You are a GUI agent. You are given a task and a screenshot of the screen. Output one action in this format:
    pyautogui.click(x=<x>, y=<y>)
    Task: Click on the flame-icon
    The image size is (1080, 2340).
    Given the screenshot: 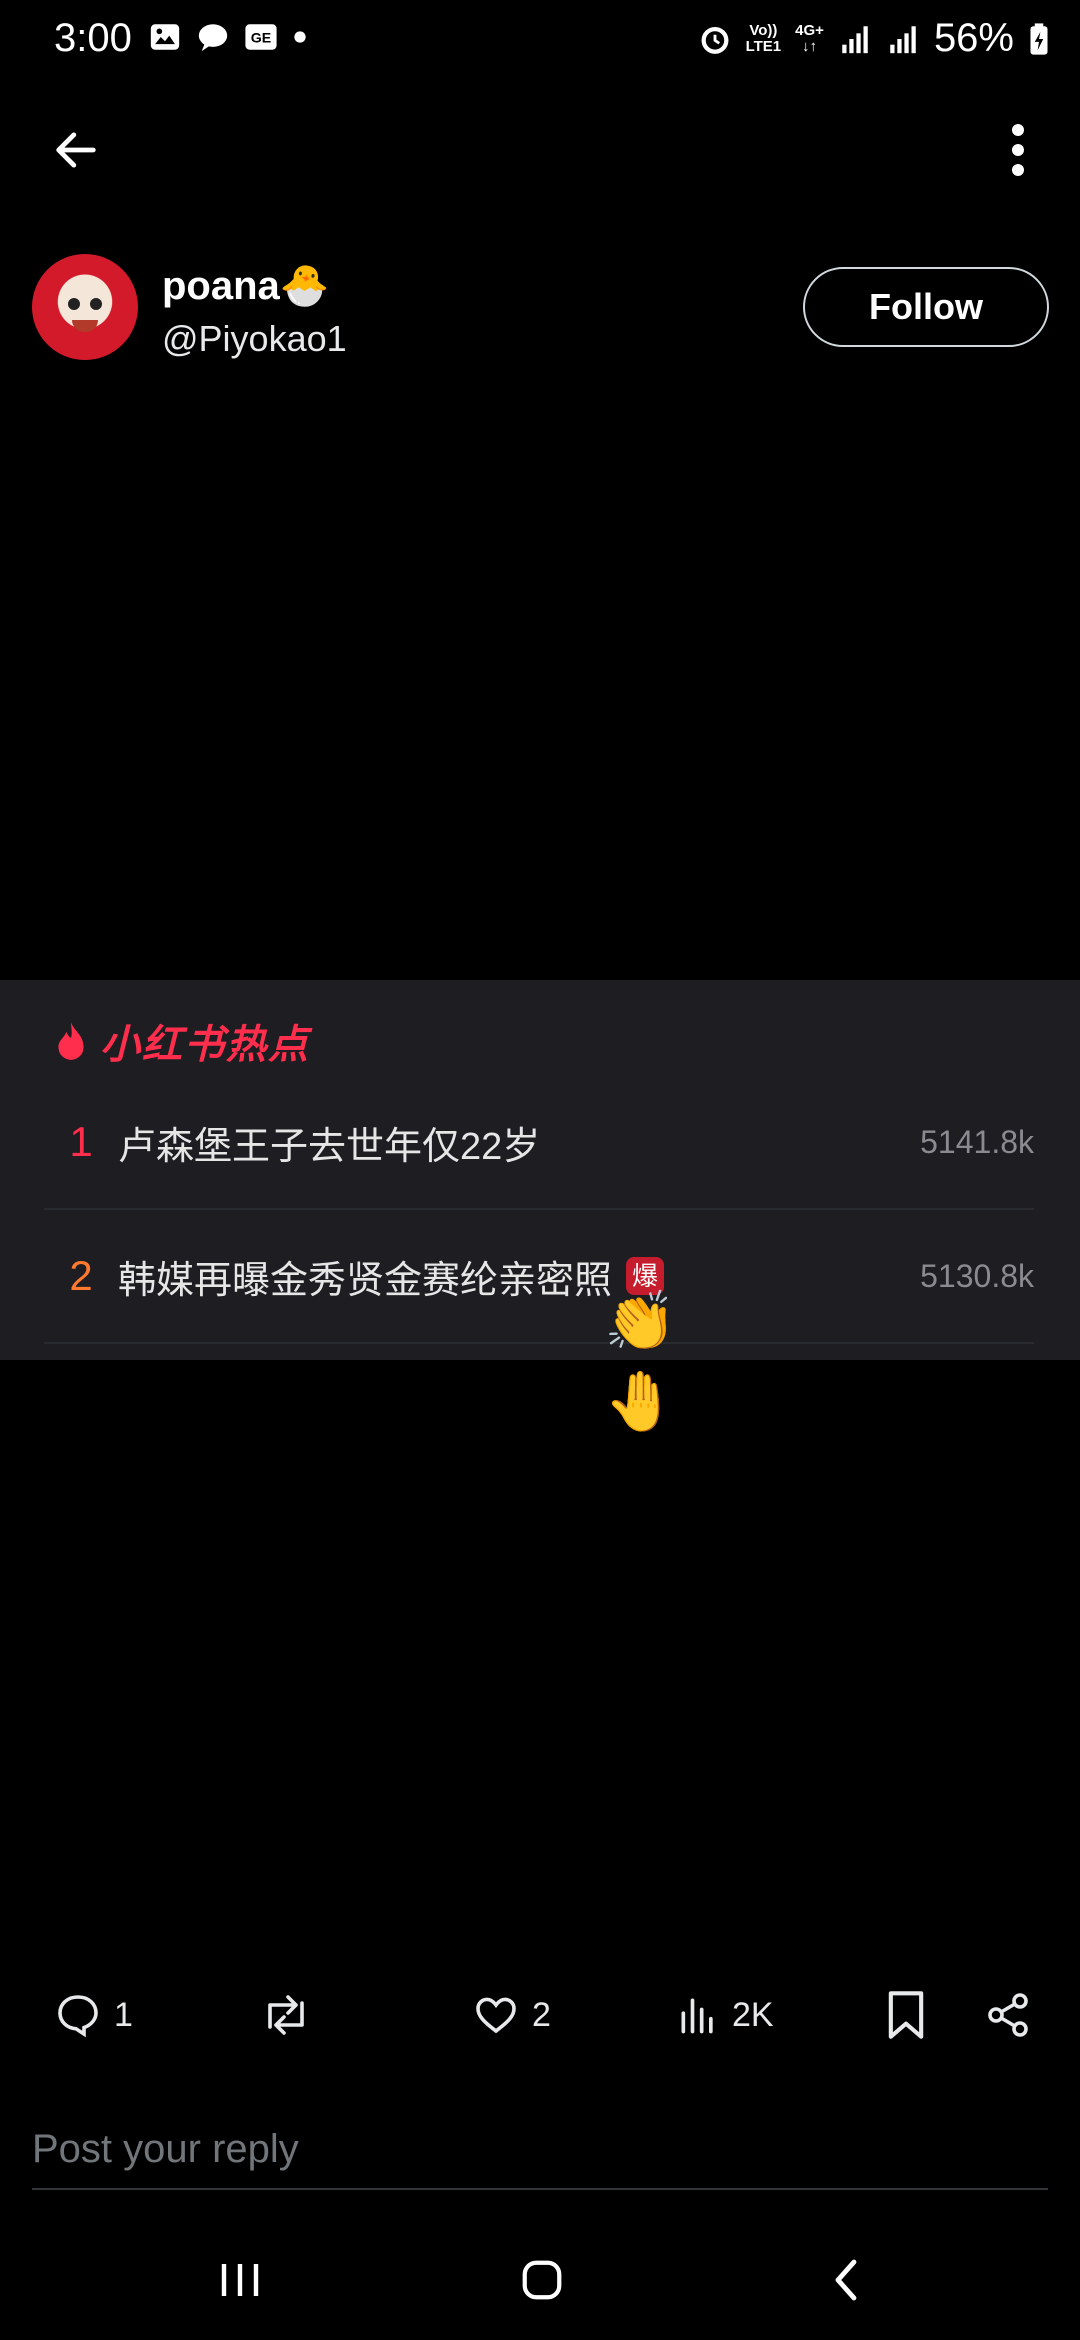 What is the action you would take?
    pyautogui.click(x=71, y=1041)
    